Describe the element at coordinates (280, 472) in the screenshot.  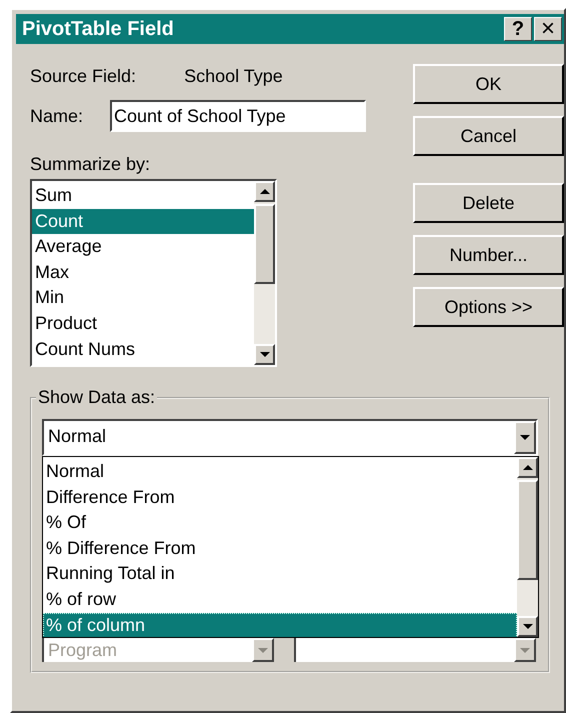
I see `dropdown-option: Normal` at that location.